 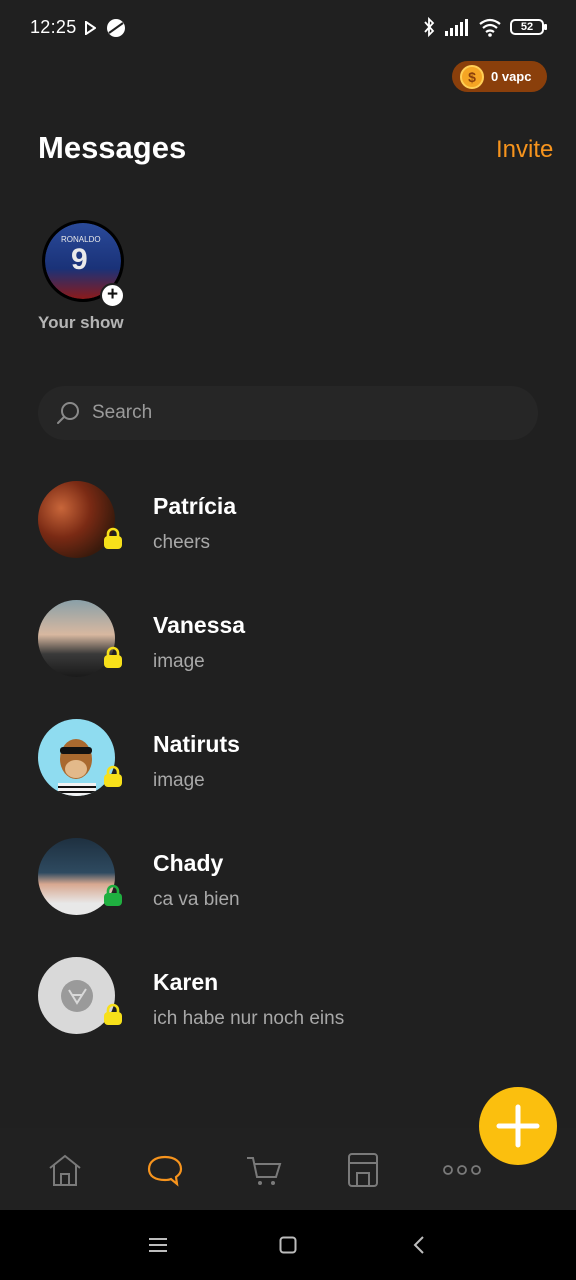 I want to click on coin-balance: $ 0 vapc, so click(x=499, y=76).